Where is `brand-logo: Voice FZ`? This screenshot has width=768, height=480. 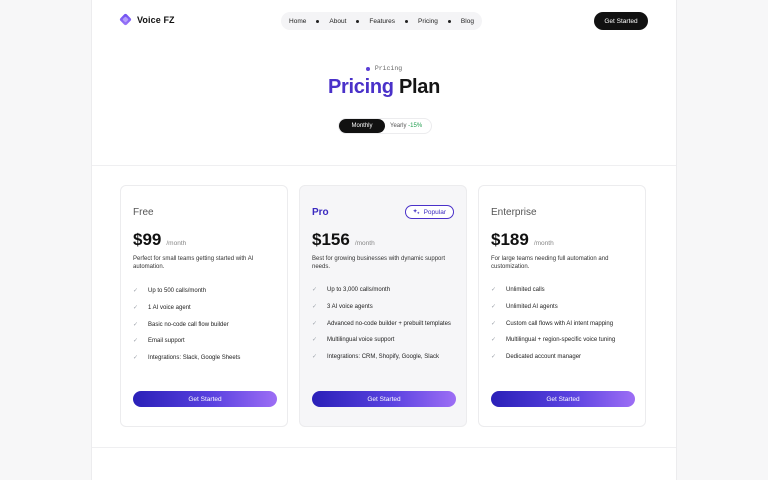 brand-logo: Voice FZ is located at coordinates (147, 19).